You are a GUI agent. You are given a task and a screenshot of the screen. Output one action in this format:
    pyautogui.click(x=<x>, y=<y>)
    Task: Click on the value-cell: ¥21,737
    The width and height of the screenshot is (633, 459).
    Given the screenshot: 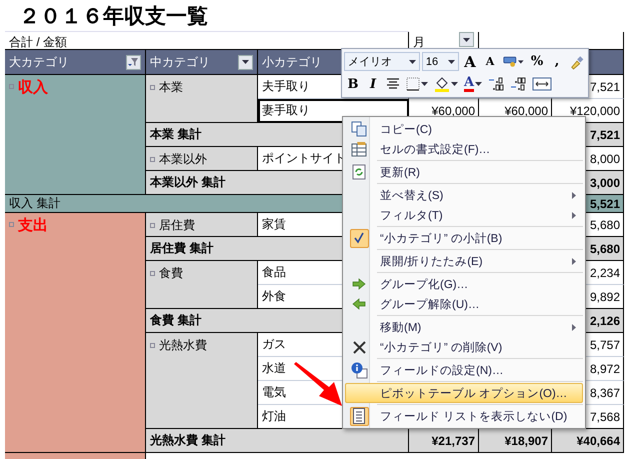 What is the action you would take?
    pyautogui.click(x=444, y=441)
    